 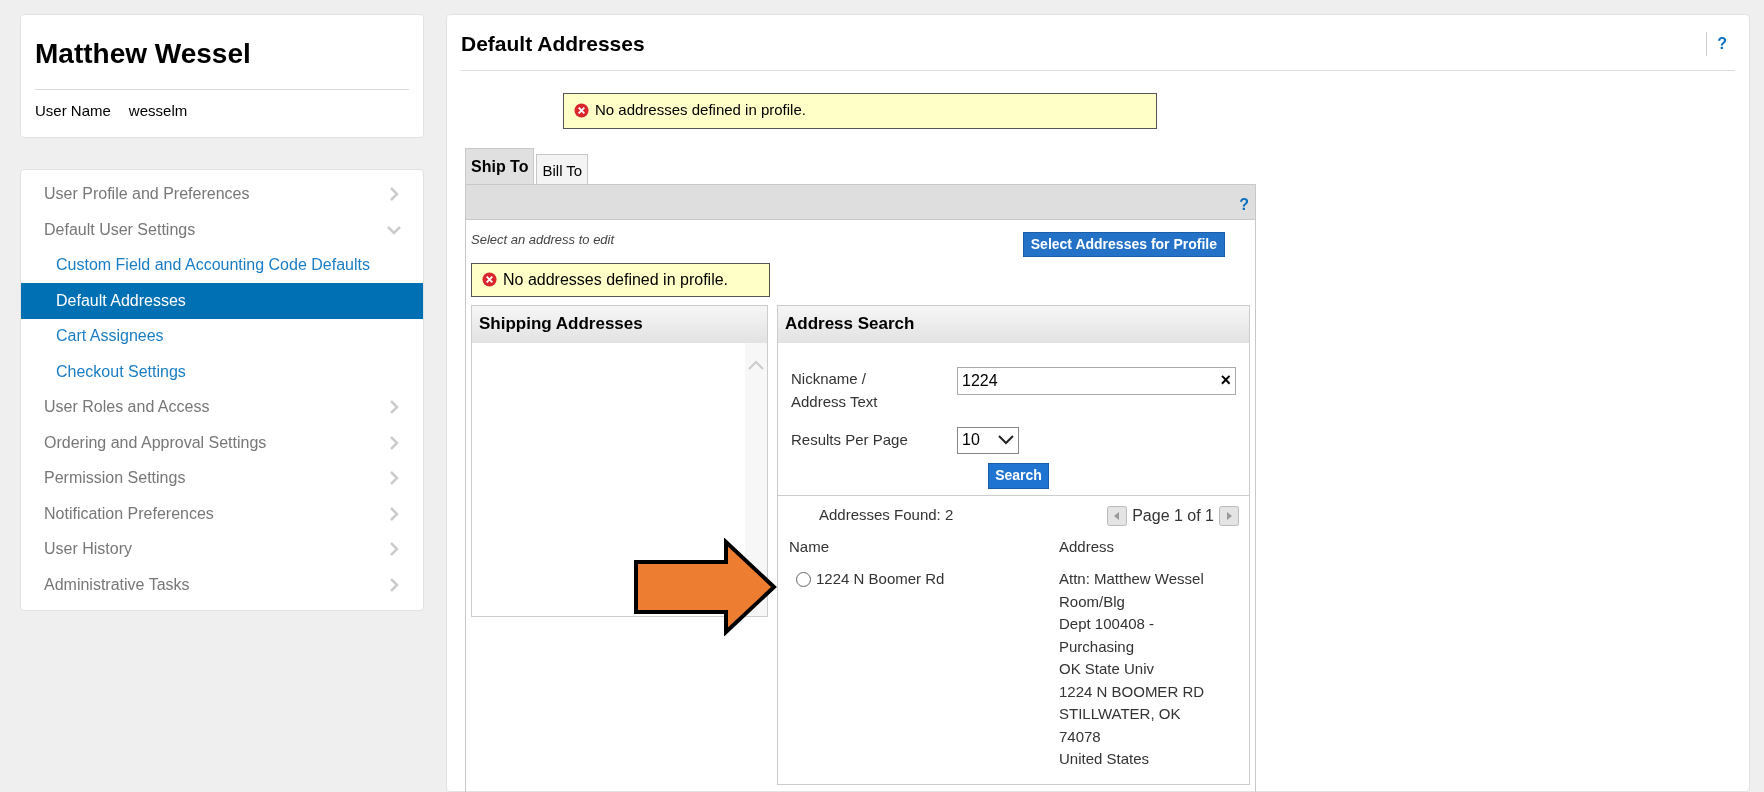 What do you see at coordinates (1006, 440) in the screenshot?
I see `chevron-down-icon` at bounding box center [1006, 440].